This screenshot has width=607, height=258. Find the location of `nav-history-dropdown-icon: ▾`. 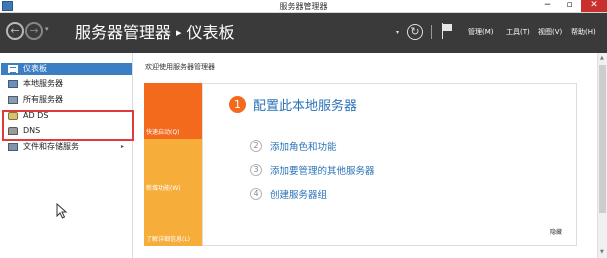

nav-history-dropdown-icon: ▾ is located at coordinates (47, 29).